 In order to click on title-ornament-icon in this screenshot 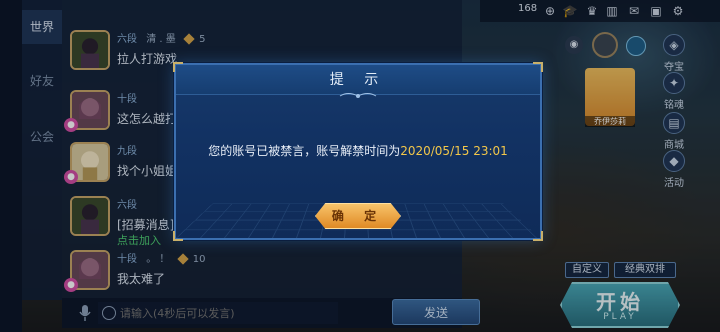, I will do `click(358, 95)`.